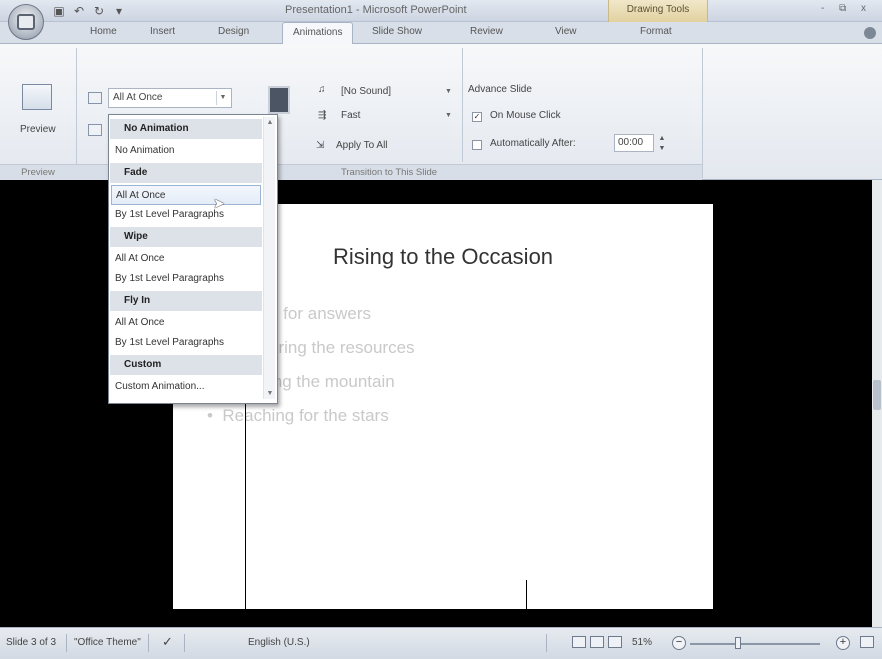 The width and height of the screenshot is (882, 659). Describe the element at coordinates (322, 89) in the screenshot. I see `sound-icon: ♫` at that location.